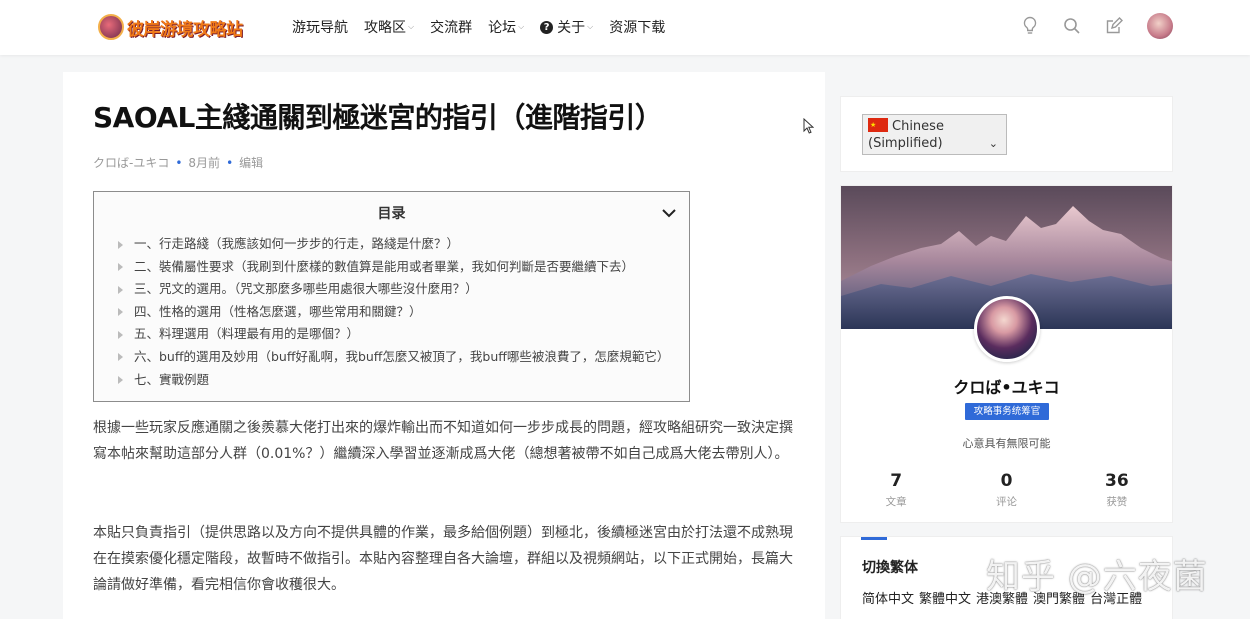 This screenshot has width=1250, height=619. What do you see at coordinates (1007, 329) in the screenshot?
I see `author-avatar` at bounding box center [1007, 329].